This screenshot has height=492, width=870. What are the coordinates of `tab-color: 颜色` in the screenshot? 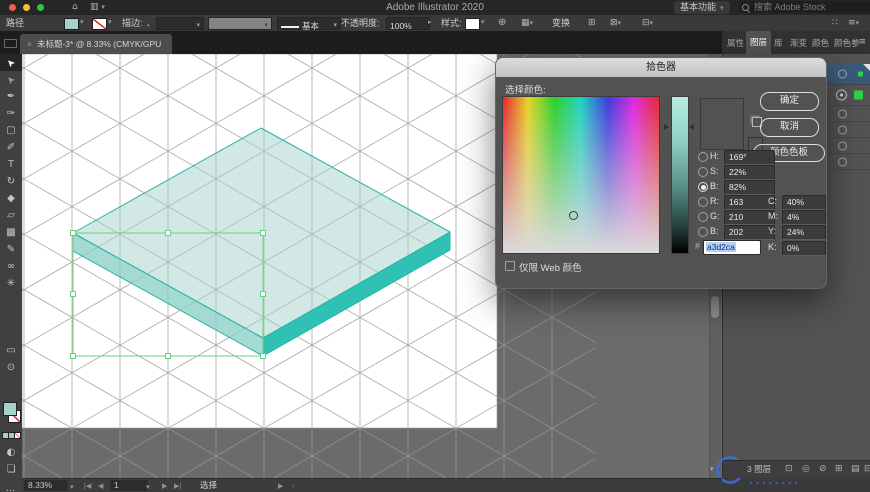 It's located at (820, 43).